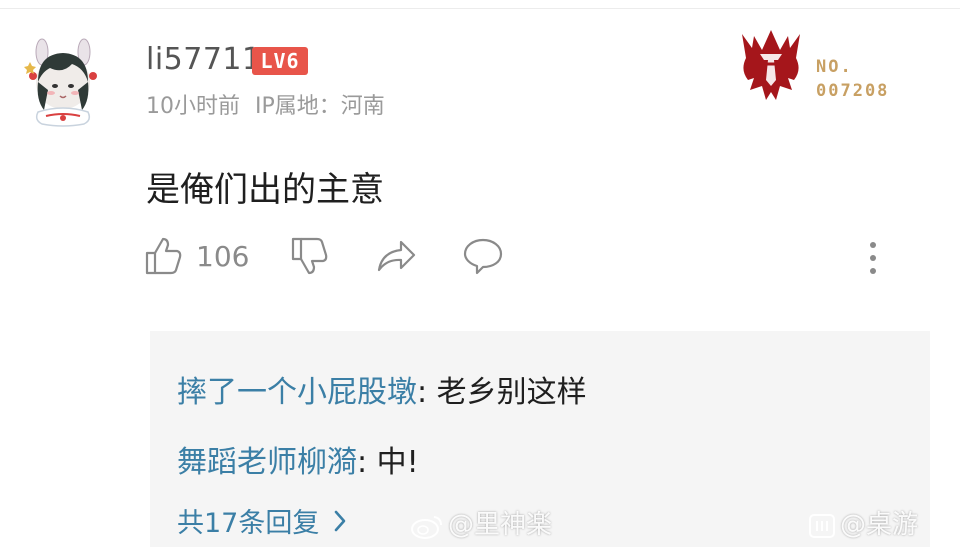 Image resolution: width=960 pixels, height=547 pixels. What do you see at coordinates (223, 256) in the screenshot?
I see `like-count: 106` at bounding box center [223, 256].